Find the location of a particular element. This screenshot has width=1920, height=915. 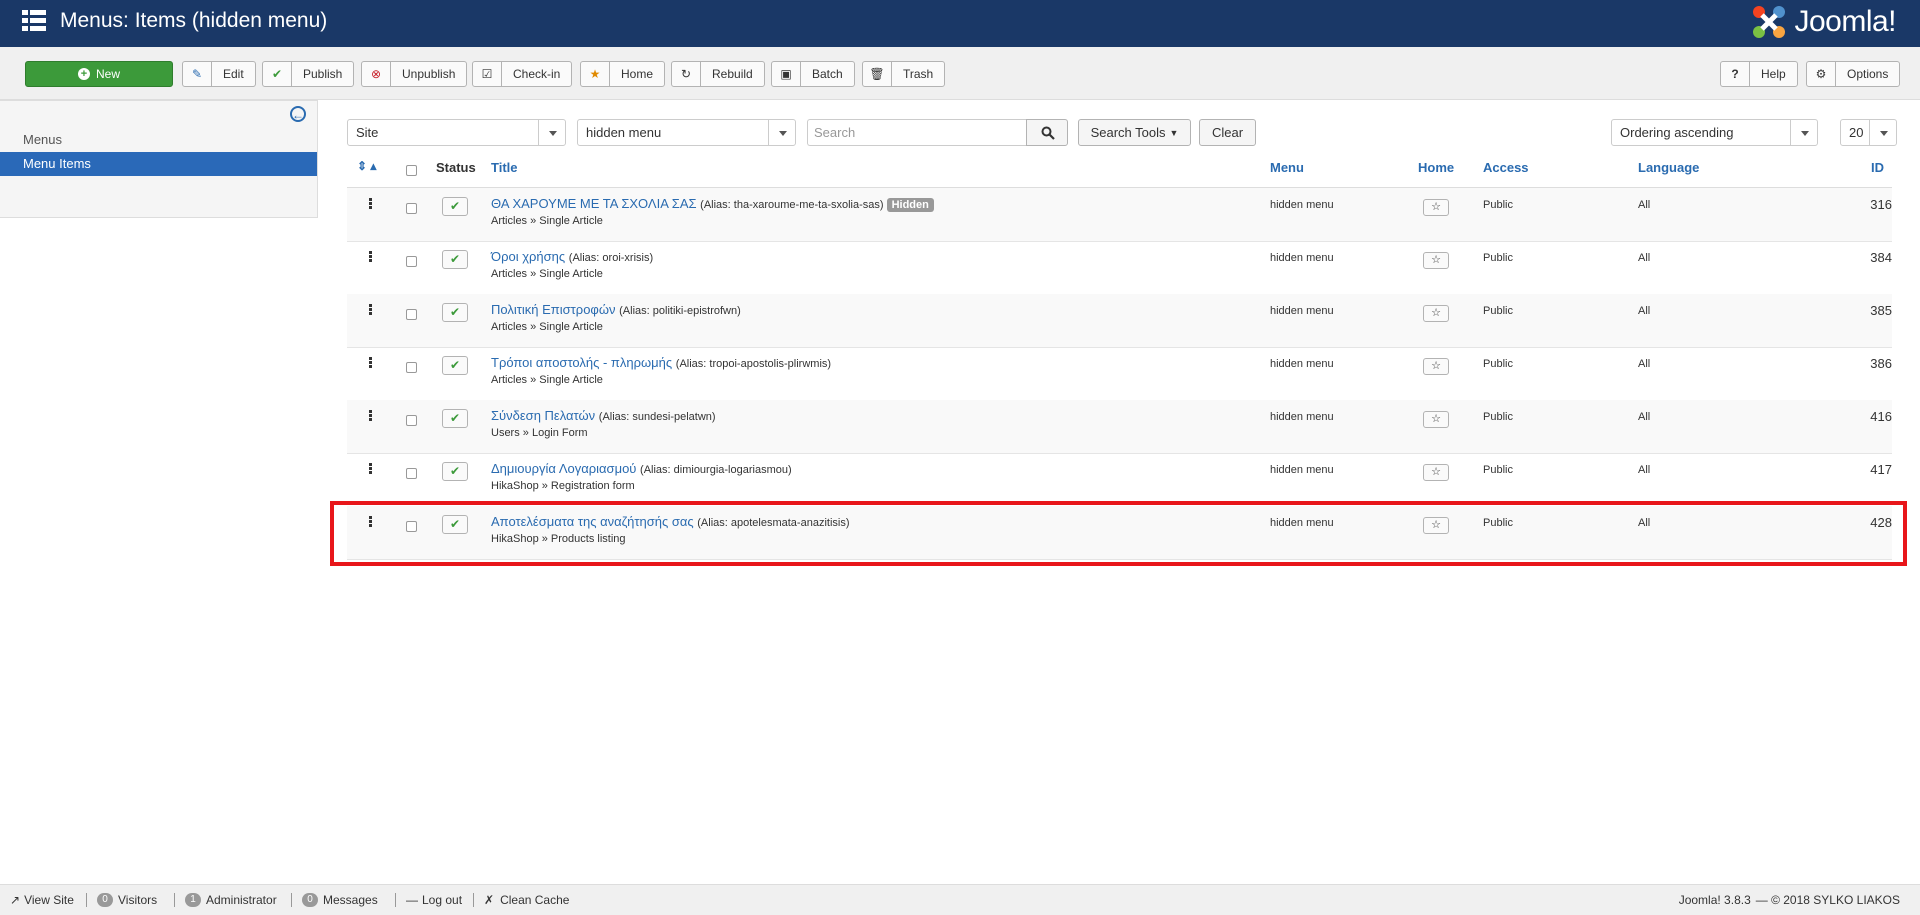

checkin-icon: ☑ is located at coordinates (487, 74).